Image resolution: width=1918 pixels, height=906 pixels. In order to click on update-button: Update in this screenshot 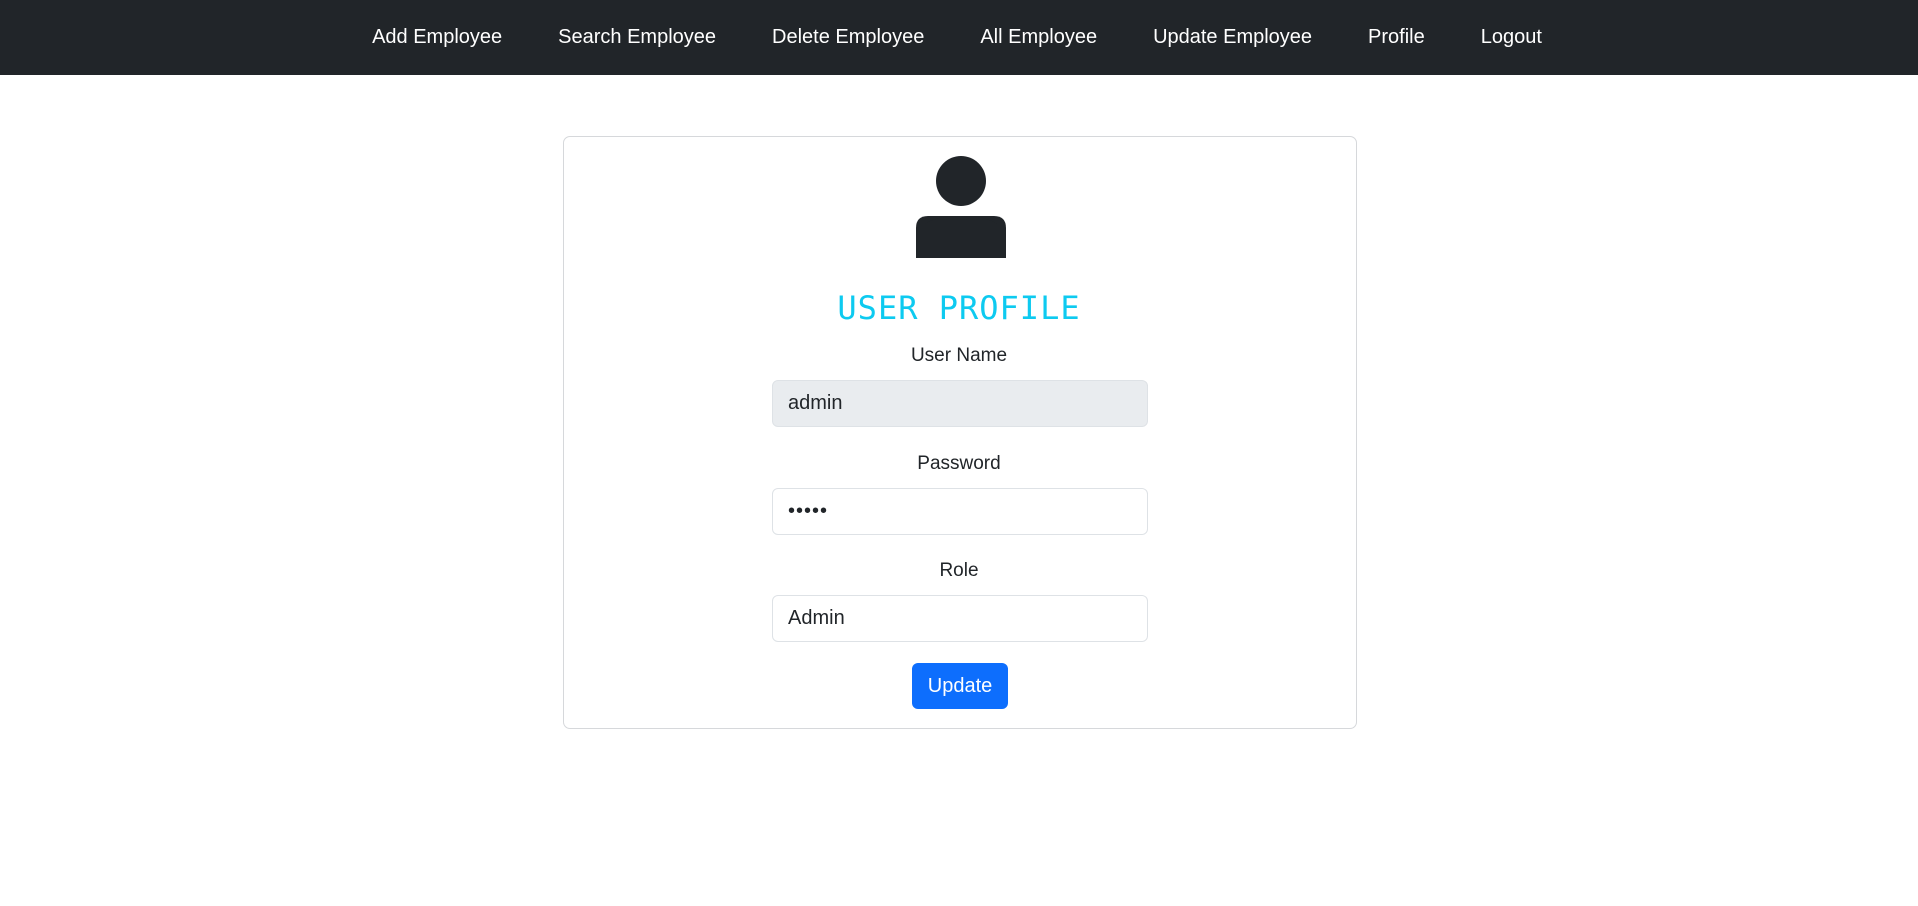, I will do `click(960, 686)`.